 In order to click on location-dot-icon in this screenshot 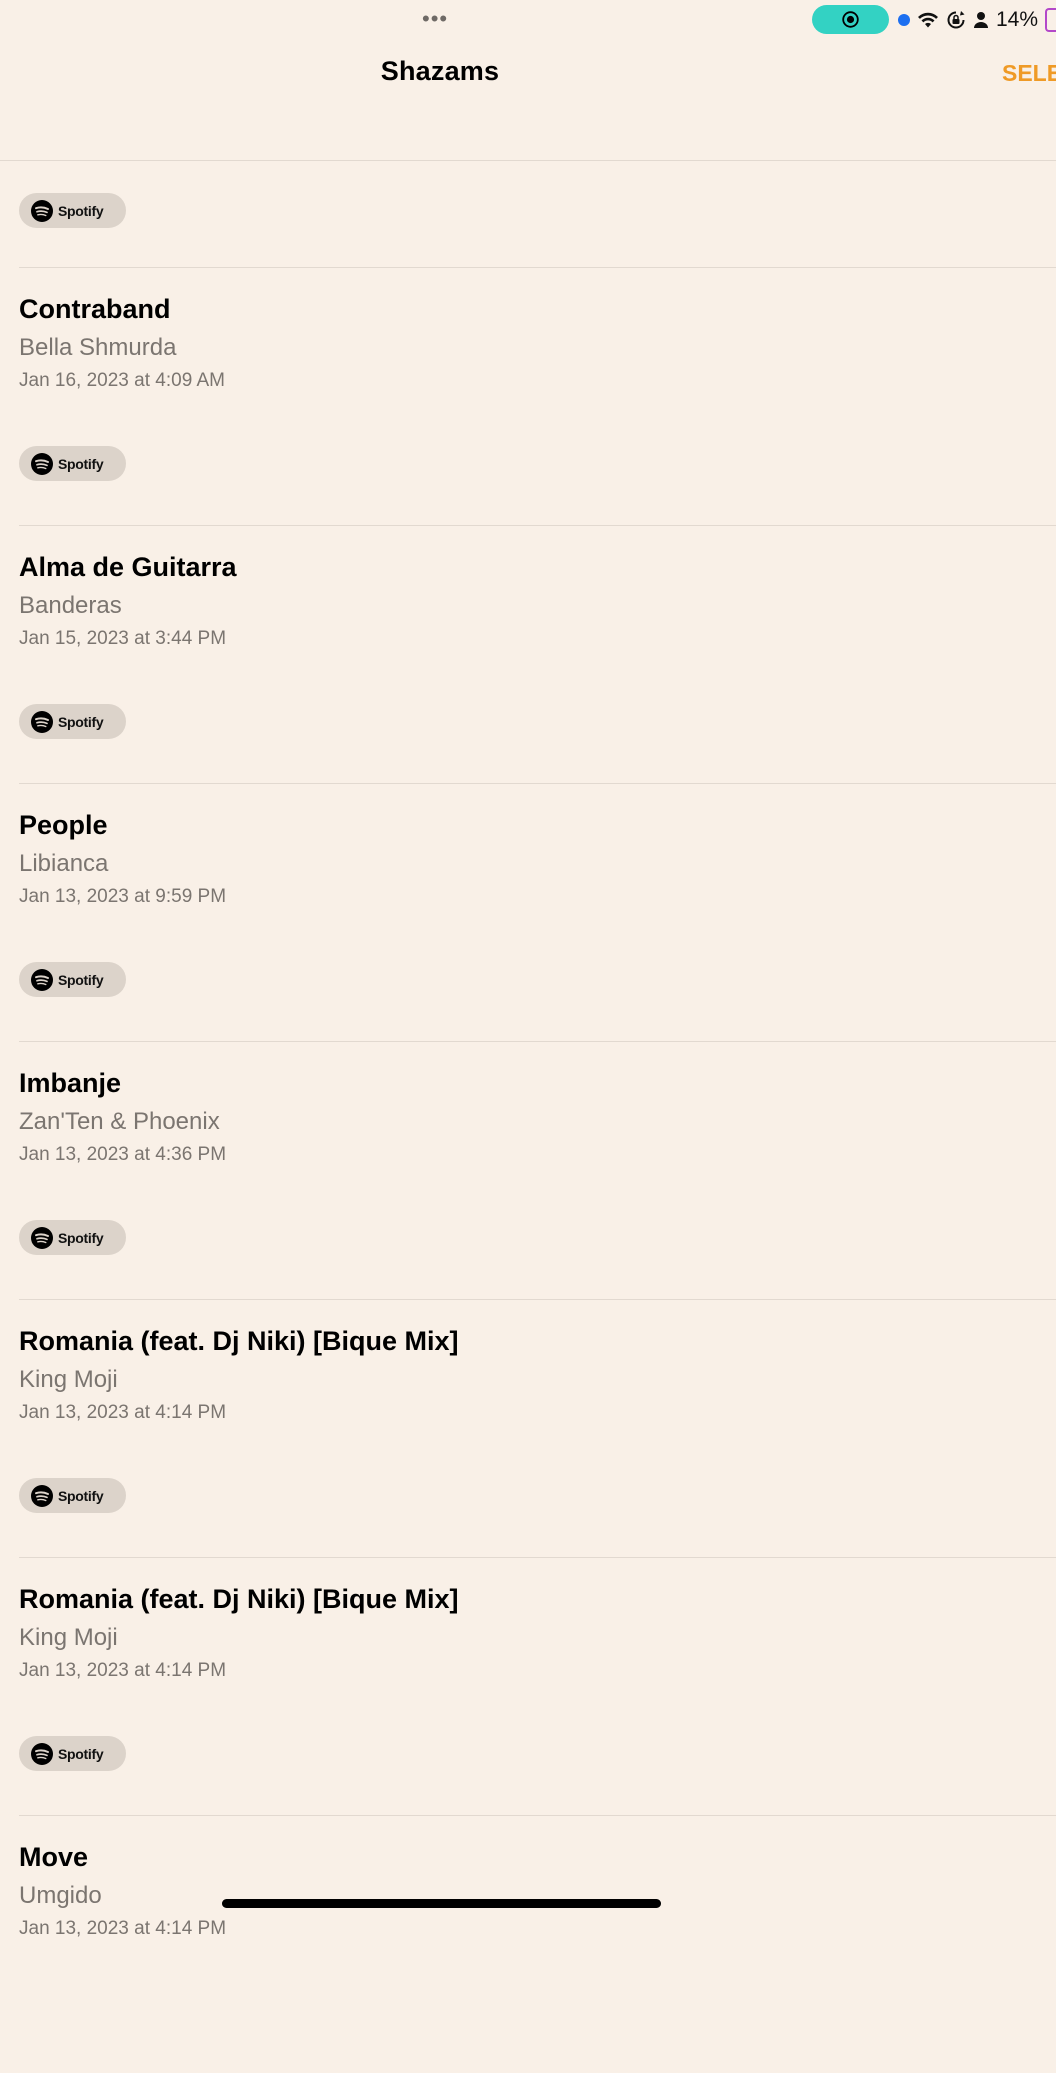, I will do `click(904, 20)`.